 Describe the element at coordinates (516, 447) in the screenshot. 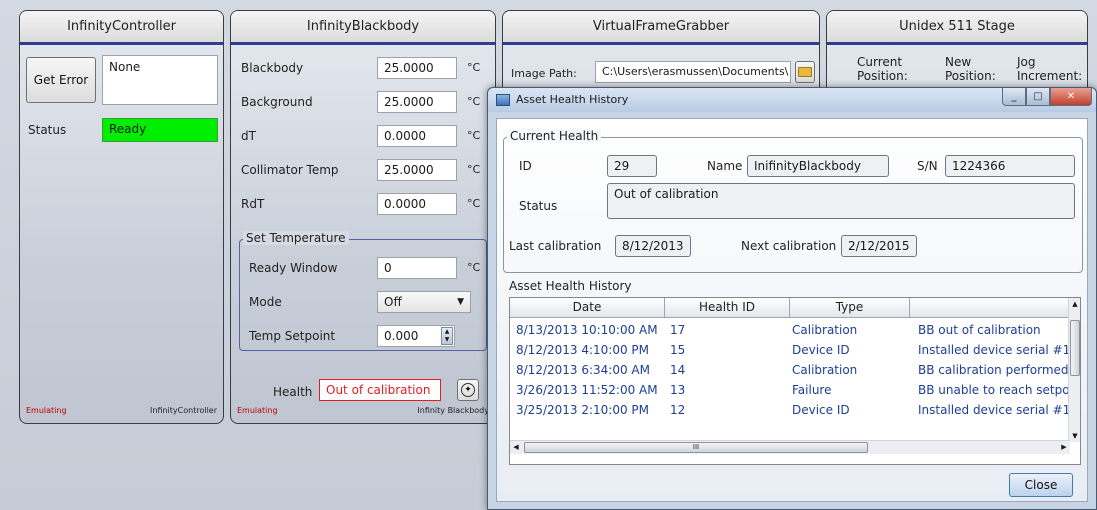

I see `scroll-left-icon: ◀` at that location.